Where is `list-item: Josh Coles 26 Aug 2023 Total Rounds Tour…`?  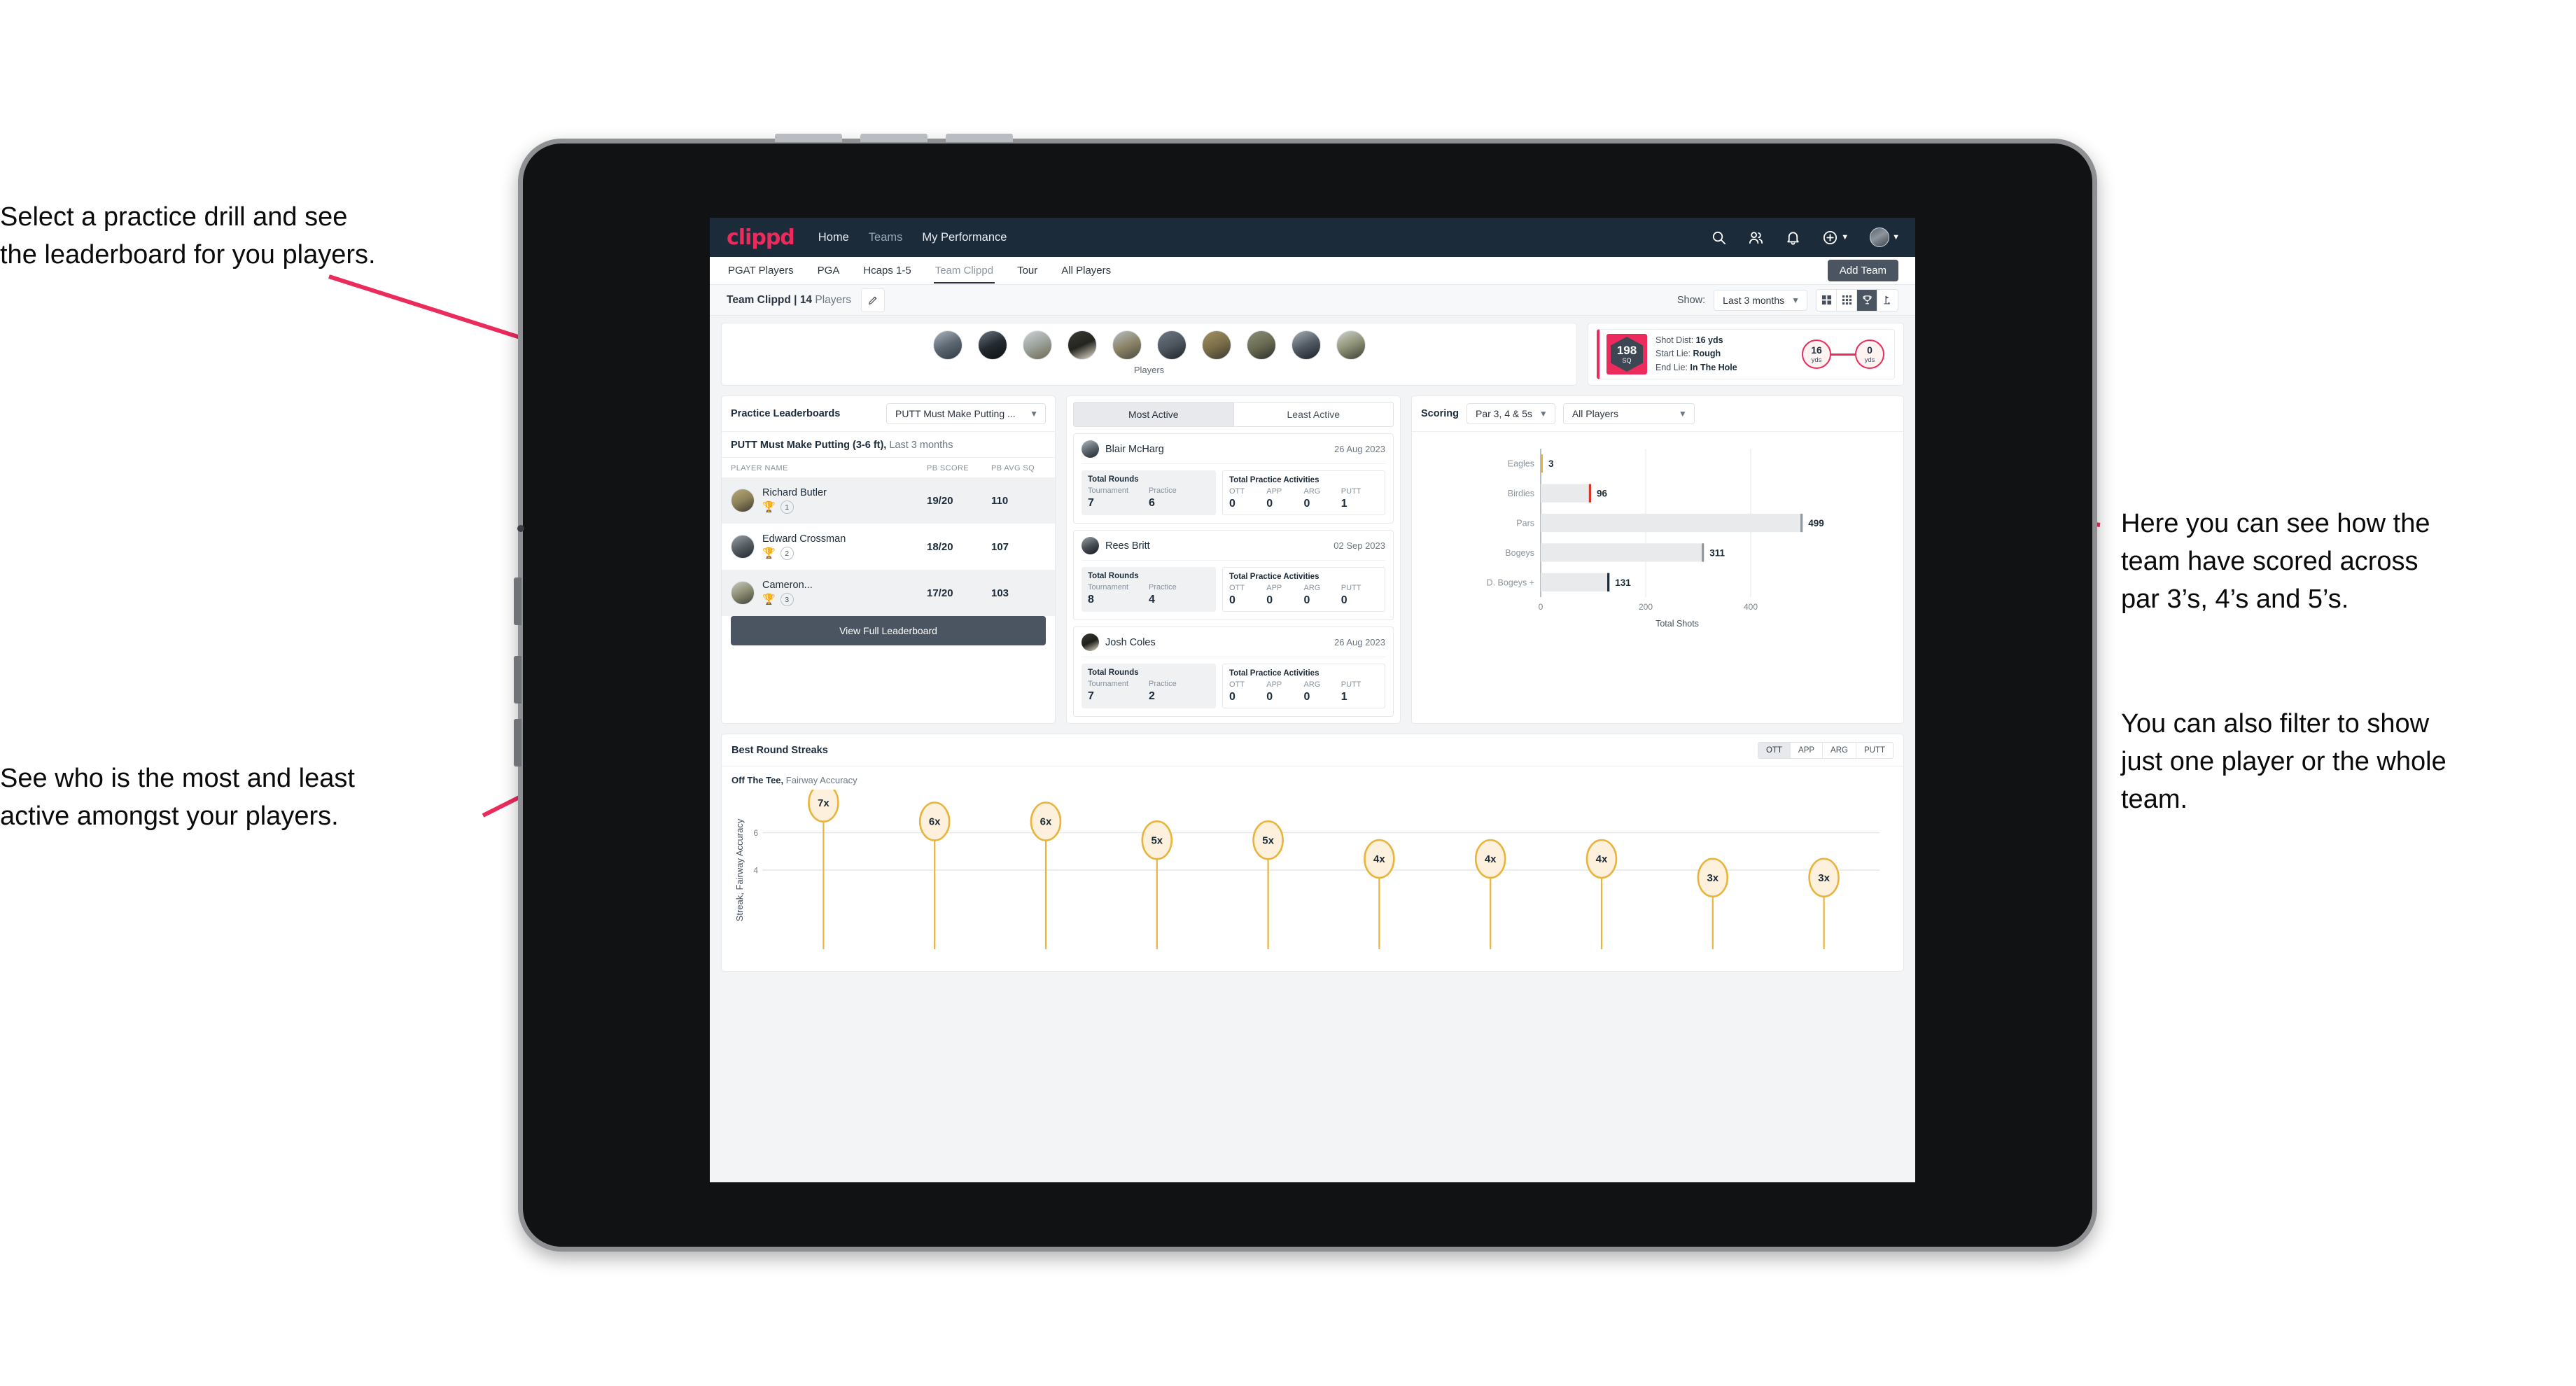
list-item: Josh Coles 26 Aug 2023 Total Rounds Tour… is located at coordinates (1233, 671).